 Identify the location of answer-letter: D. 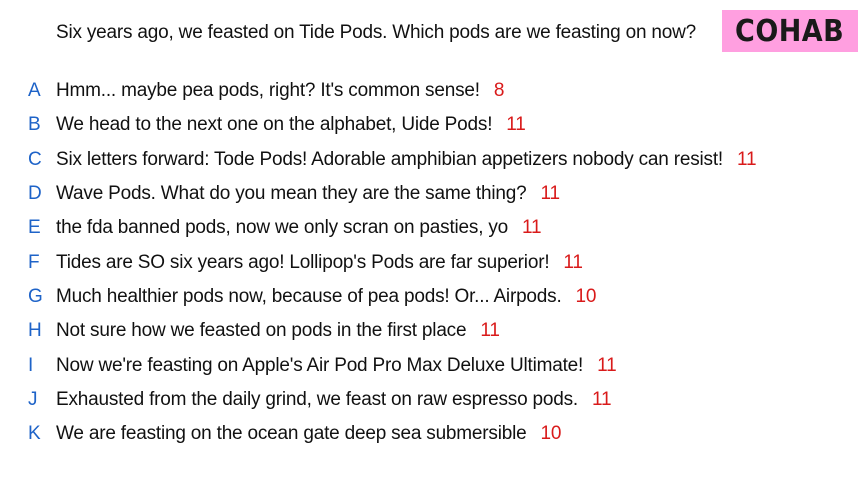
(35, 194).